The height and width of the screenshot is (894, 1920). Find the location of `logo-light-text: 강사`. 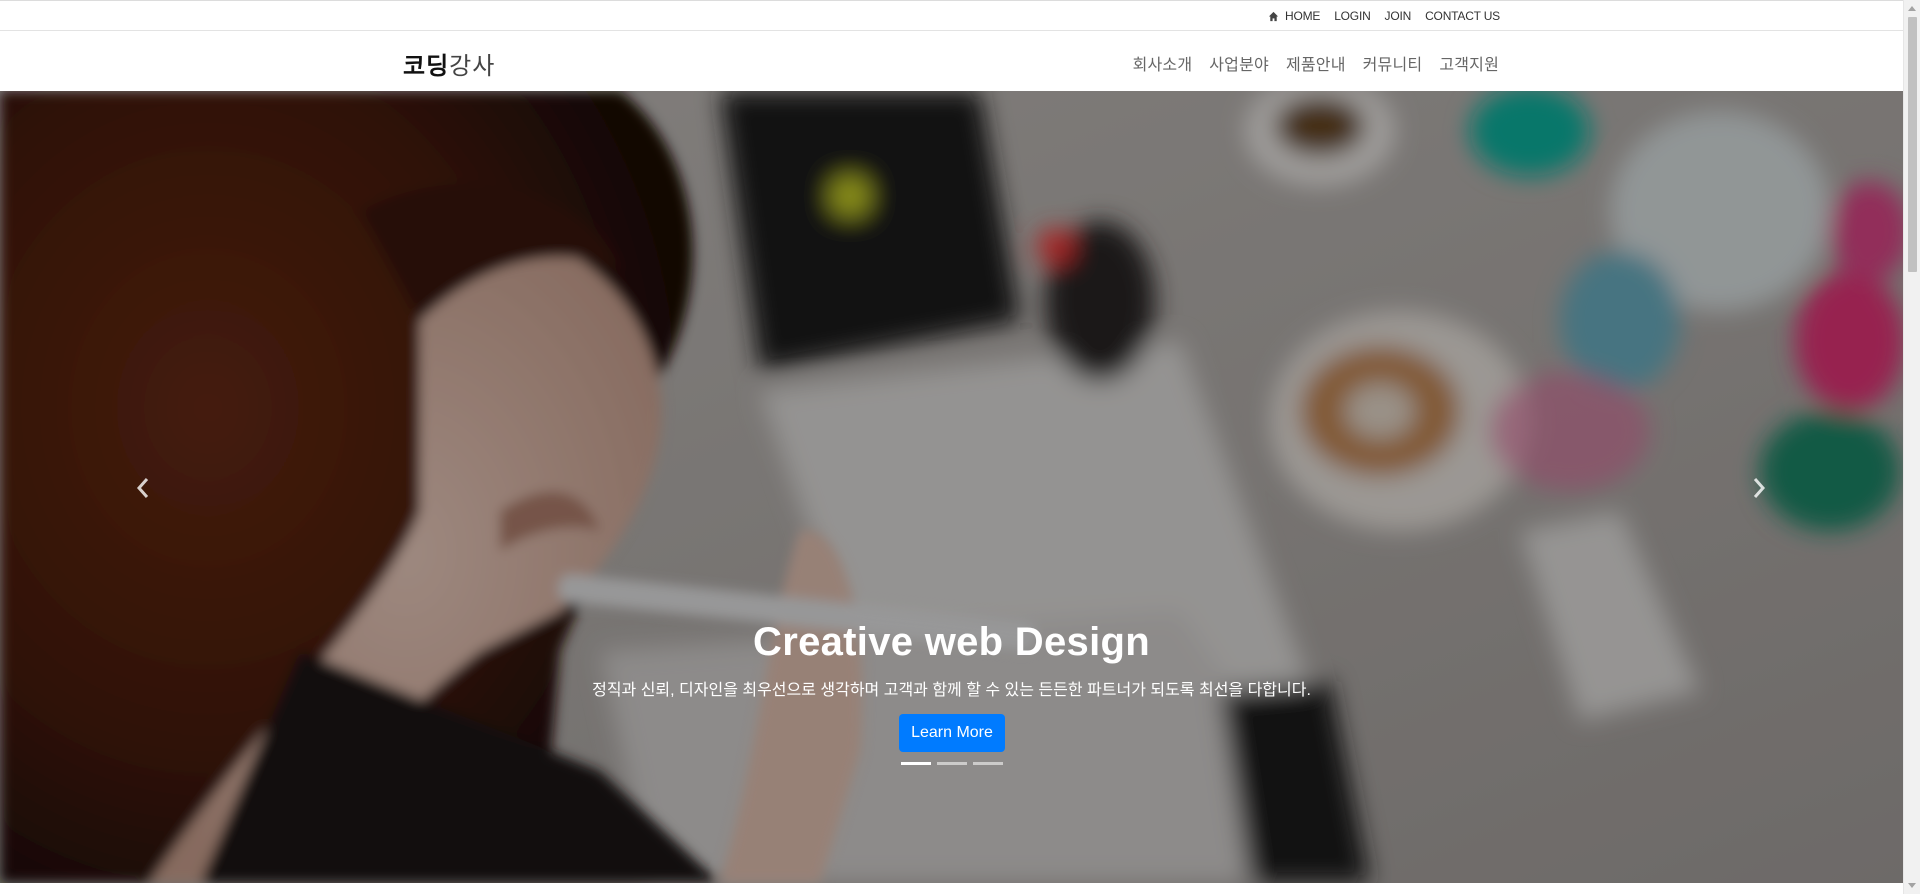

logo-light-text: 강사 is located at coordinates (472, 66).